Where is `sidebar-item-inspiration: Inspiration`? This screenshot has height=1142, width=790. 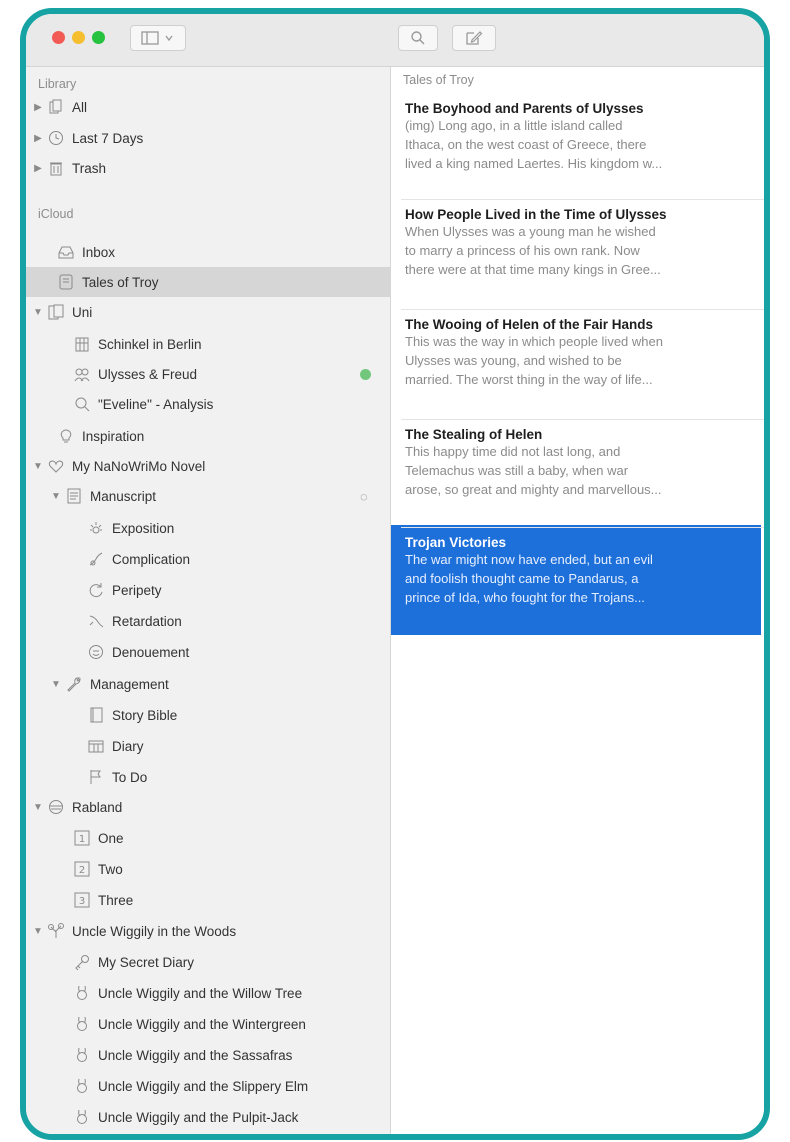 sidebar-item-inspiration: Inspiration is located at coordinates (208, 436).